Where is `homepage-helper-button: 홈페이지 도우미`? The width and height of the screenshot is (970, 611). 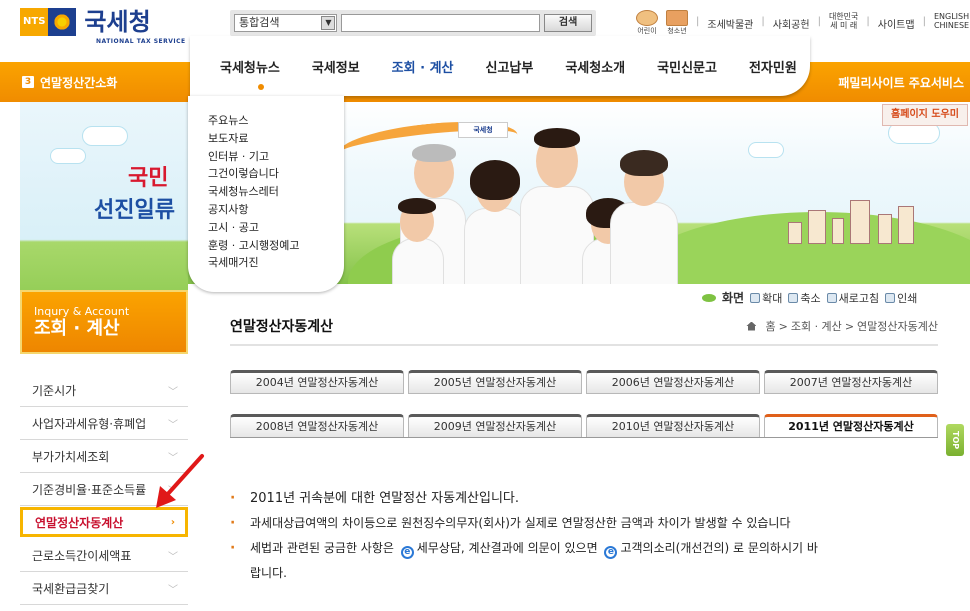 homepage-helper-button: 홈페이지 도우미 is located at coordinates (925, 115).